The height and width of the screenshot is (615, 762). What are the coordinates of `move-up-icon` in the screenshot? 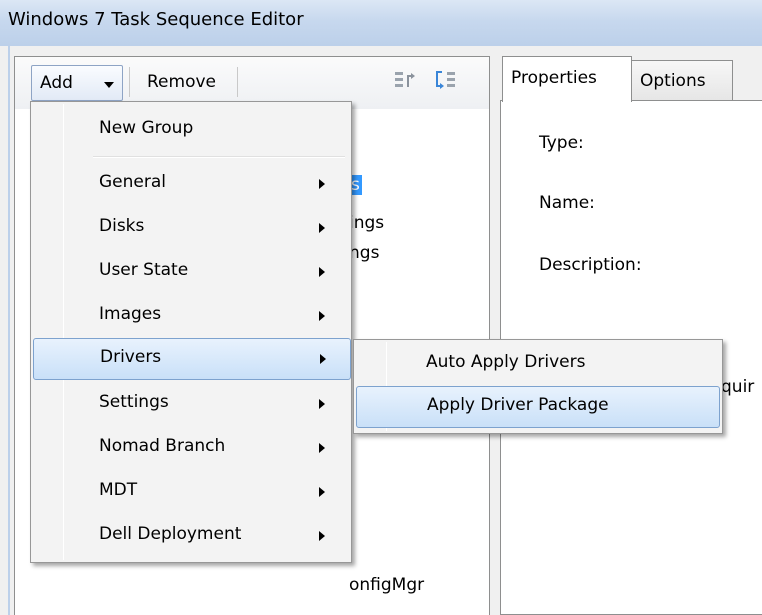 It's located at (406, 81).